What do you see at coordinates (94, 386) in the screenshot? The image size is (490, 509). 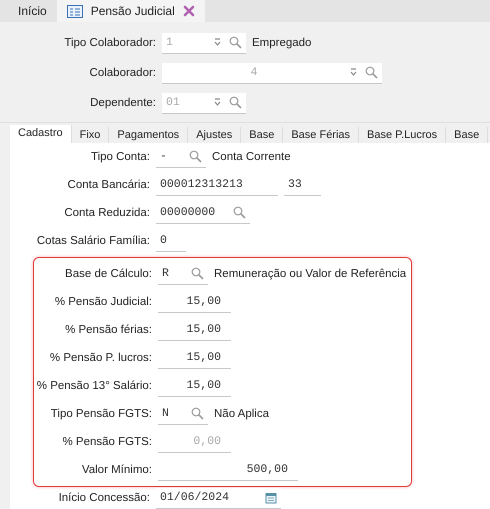 I see `field-label: % Pensão 13° Salário:` at bounding box center [94, 386].